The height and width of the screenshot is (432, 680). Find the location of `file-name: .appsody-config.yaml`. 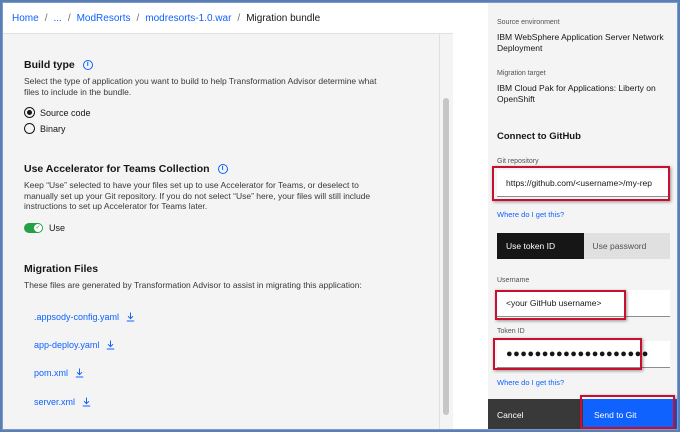

file-name: .appsody-config.yaml is located at coordinates (76, 317).